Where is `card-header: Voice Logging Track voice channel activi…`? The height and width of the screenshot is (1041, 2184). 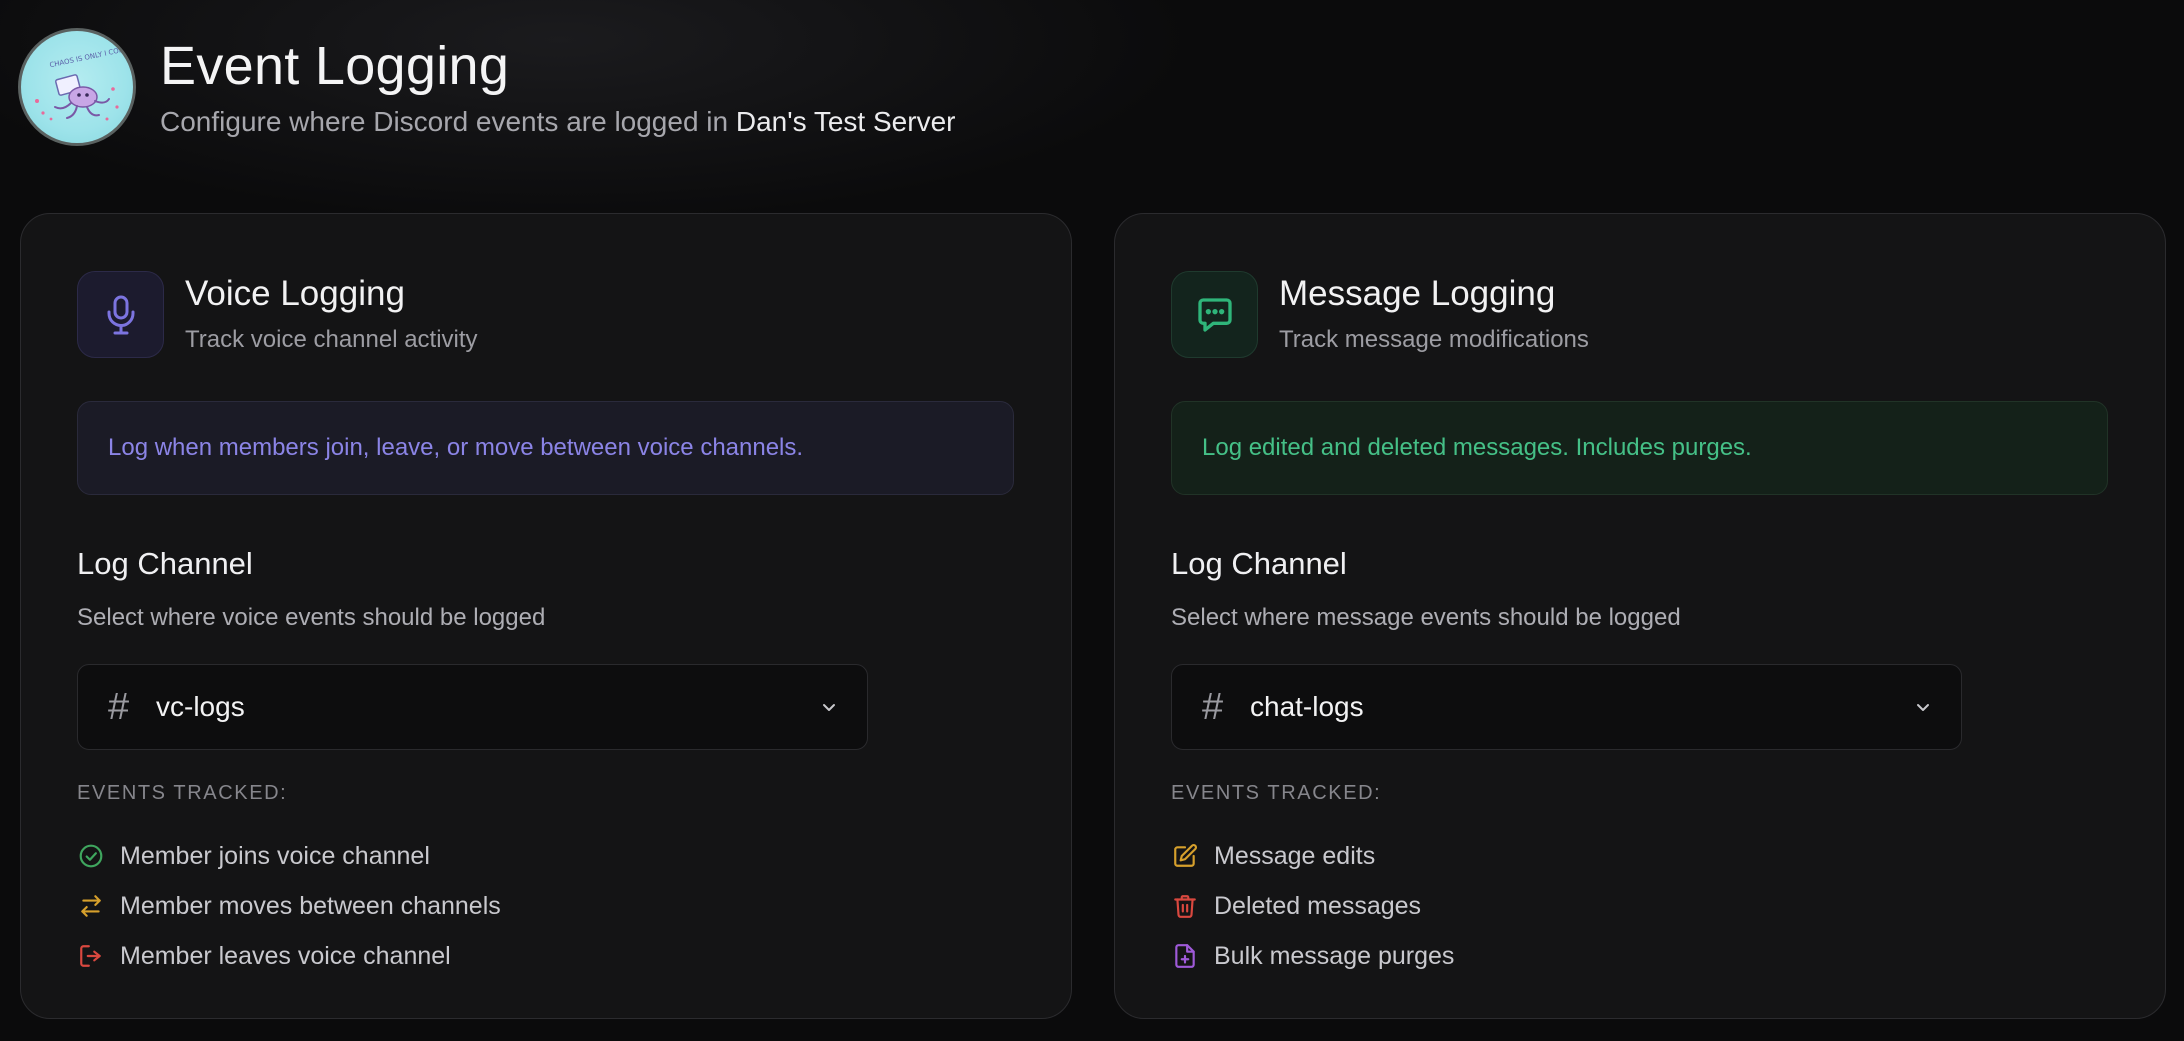 card-header: Voice Logging Track voice channel activi… is located at coordinates (277, 314).